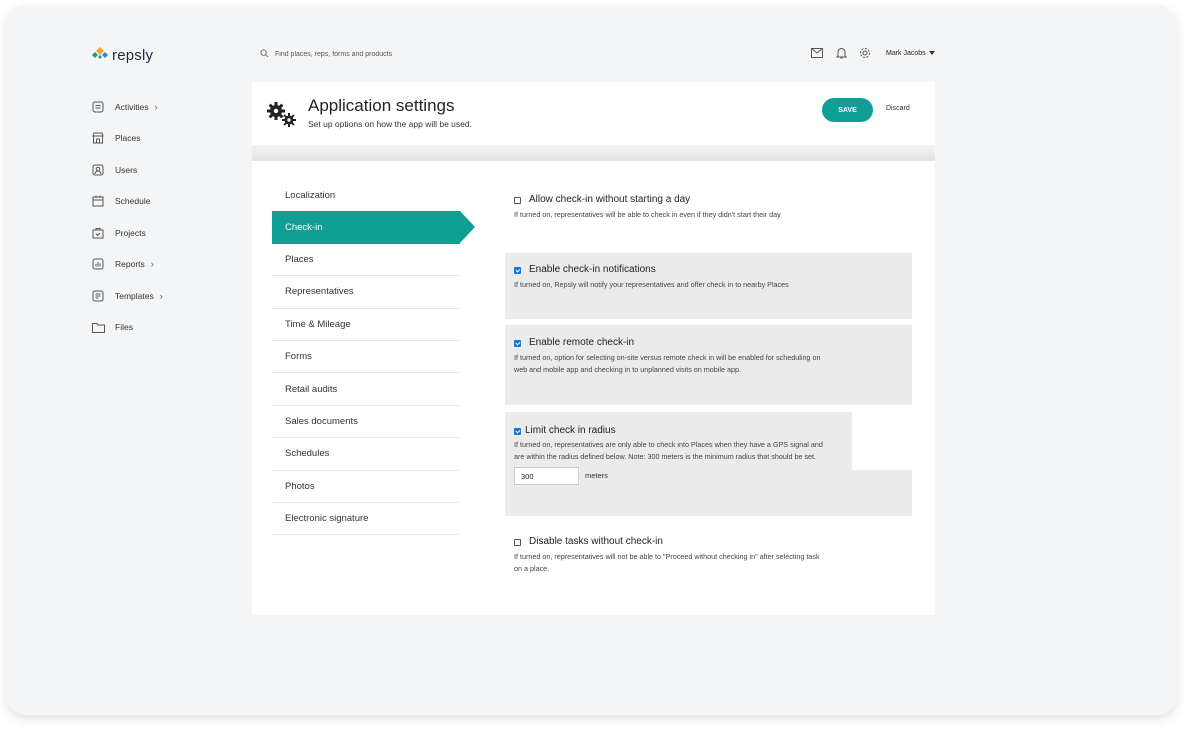  What do you see at coordinates (98, 138) in the screenshot?
I see `store-icon` at bounding box center [98, 138].